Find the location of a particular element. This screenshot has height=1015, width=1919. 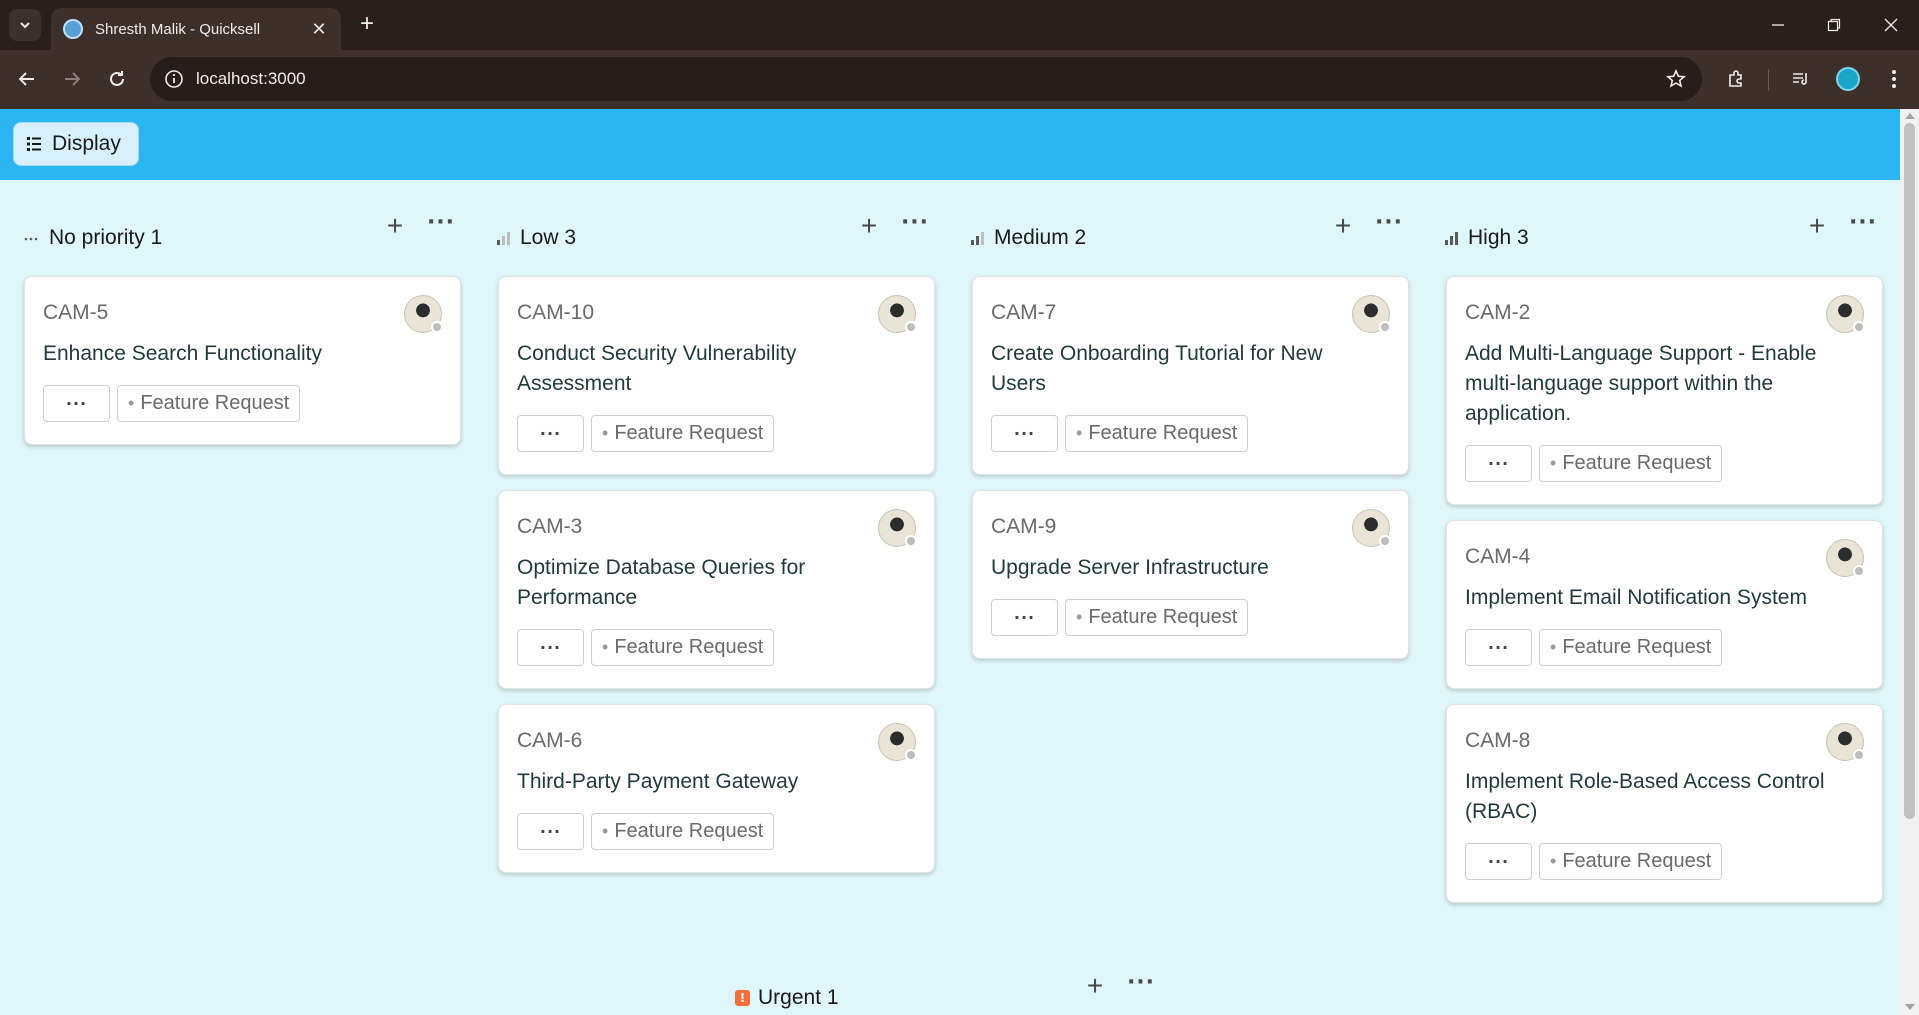

display-button: Display is located at coordinates (76, 144).